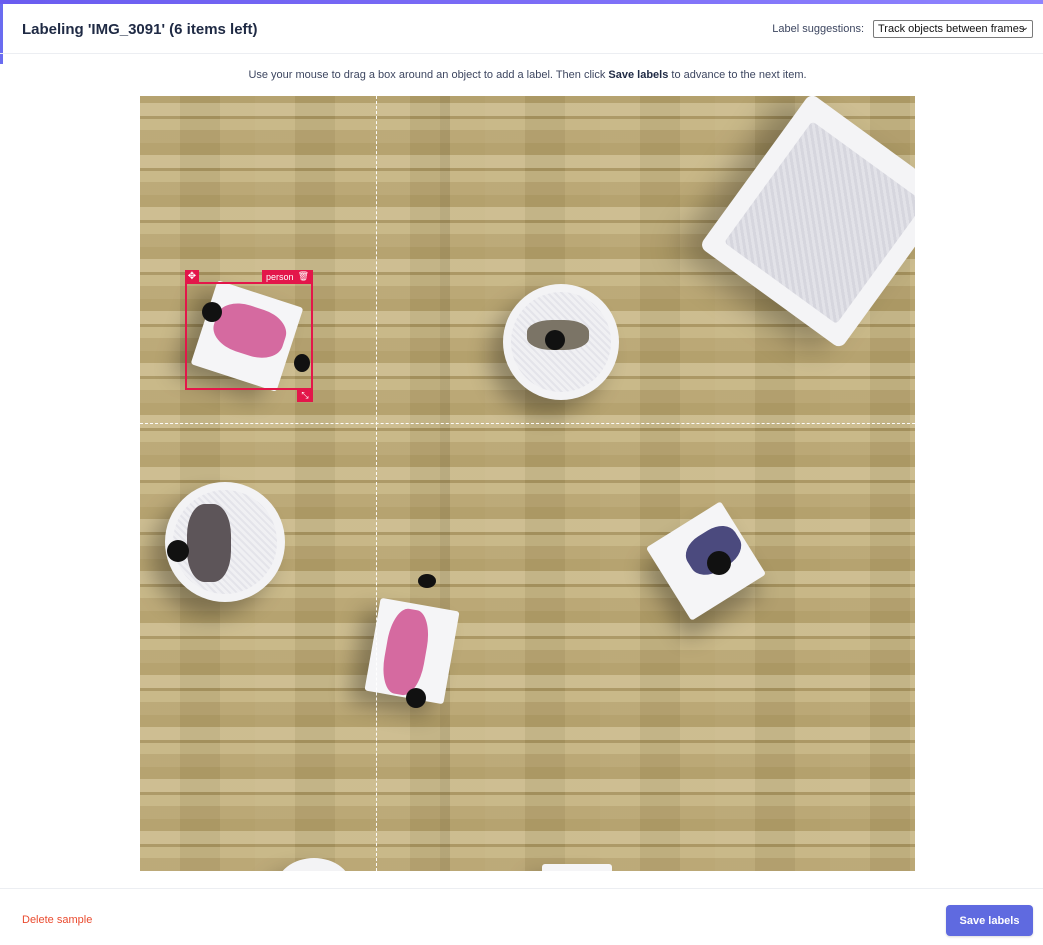 The height and width of the screenshot is (945, 1043). What do you see at coordinates (521, 916) in the screenshot?
I see `footer: Delete sample Save labels` at bounding box center [521, 916].